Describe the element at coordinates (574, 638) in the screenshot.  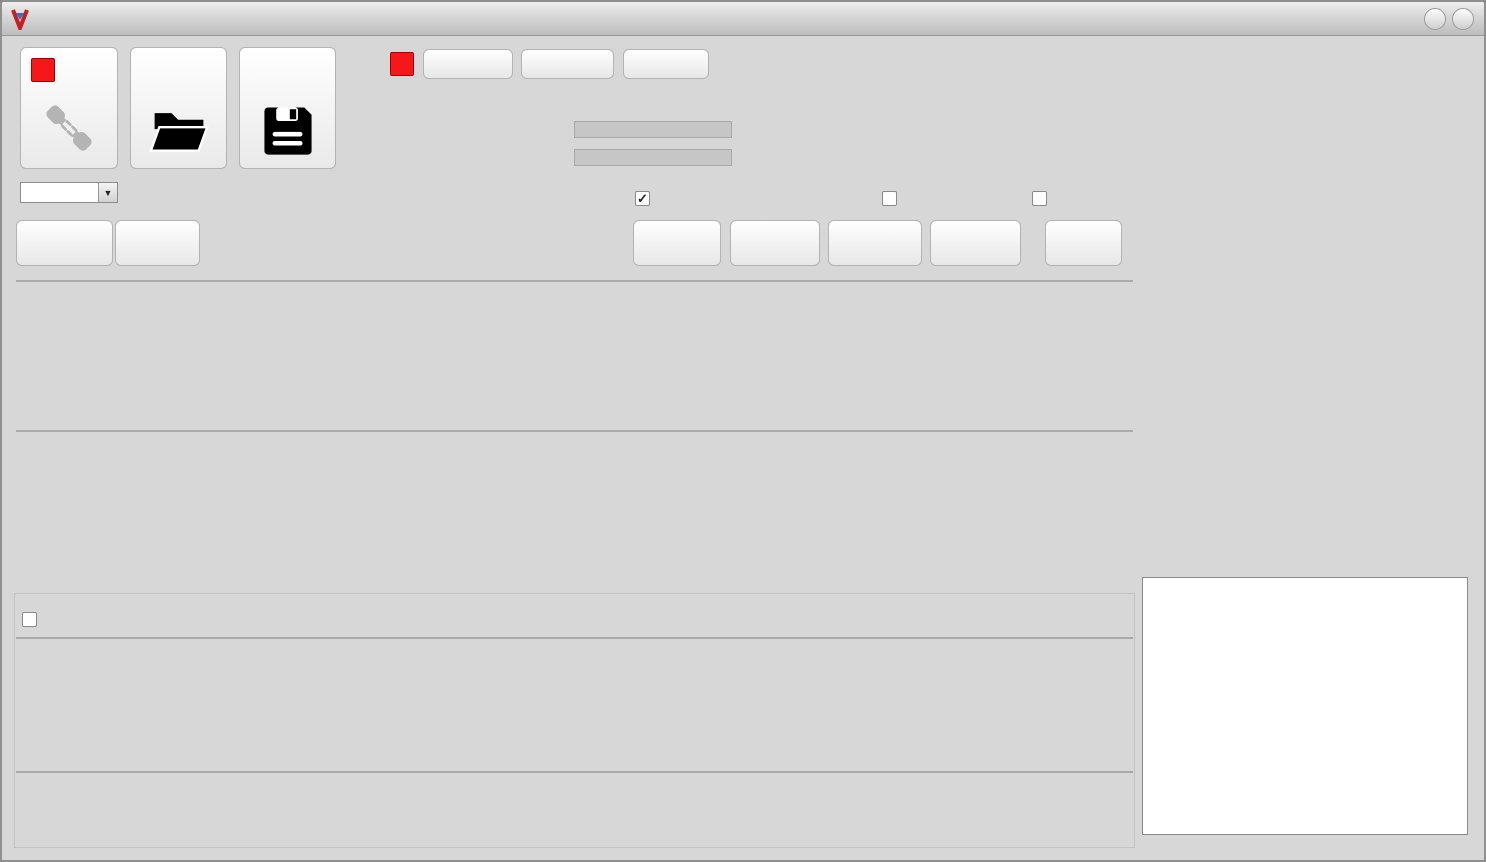
I see `dyno-p0-table` at that location.